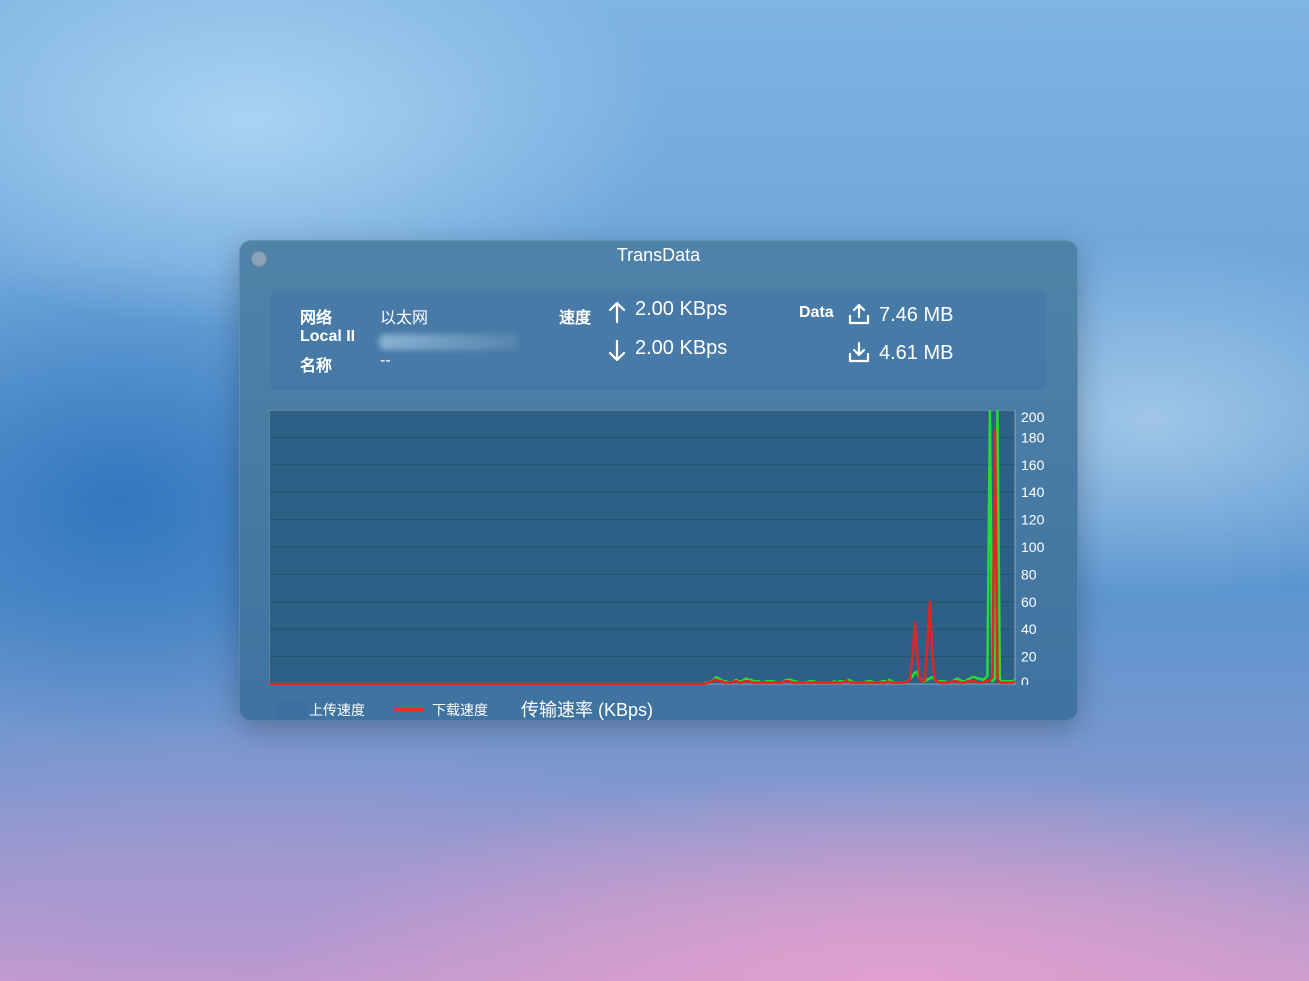 The image size is (1309, 981). Describe the element at coordinates (1029, 602) in the screenshot. I see `y-tick-label: 60` at that location.